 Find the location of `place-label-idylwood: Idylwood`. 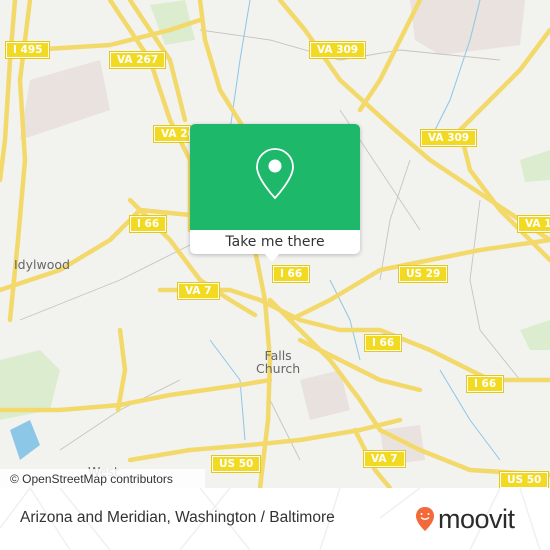

place-label-idylwood: Idylwood is located at coordinates (42, 264).